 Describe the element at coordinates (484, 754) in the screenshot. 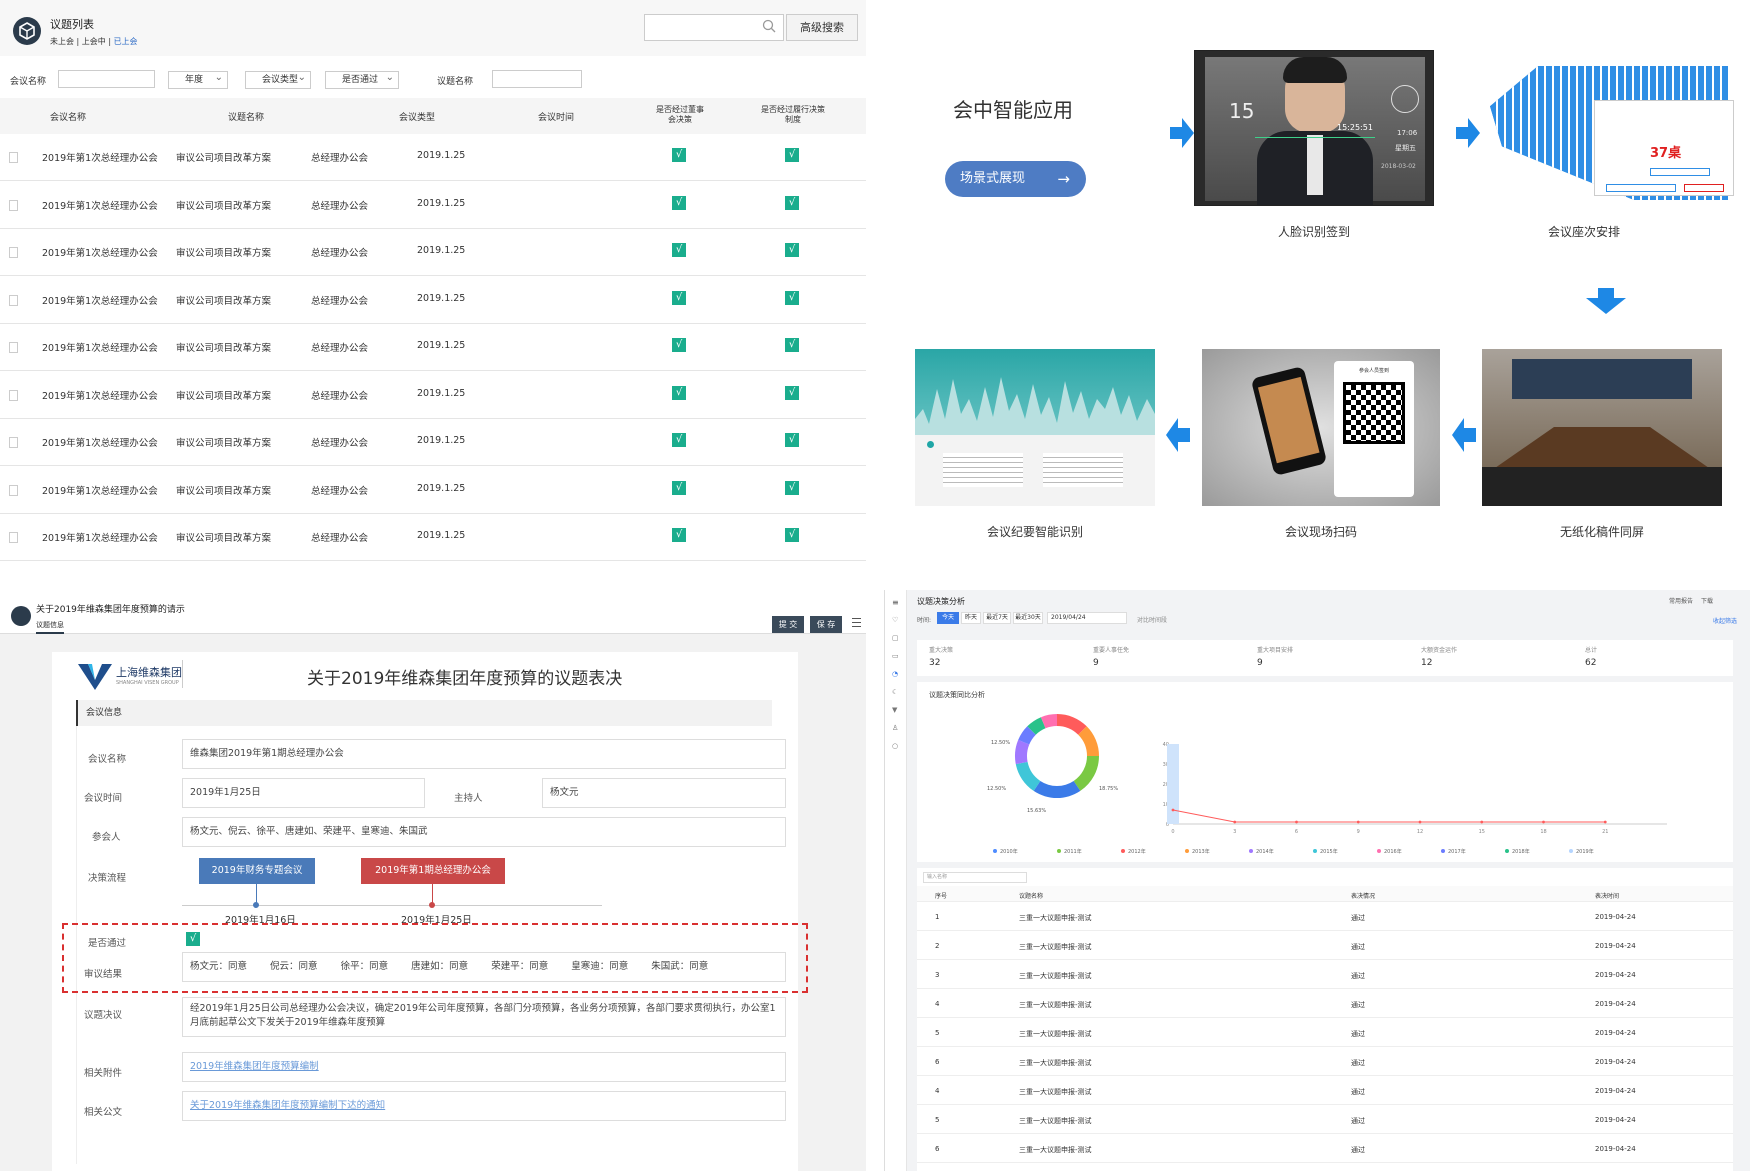

I see `meeting-name-field: 维森集团2019年第1期总经理办公会` at that location.